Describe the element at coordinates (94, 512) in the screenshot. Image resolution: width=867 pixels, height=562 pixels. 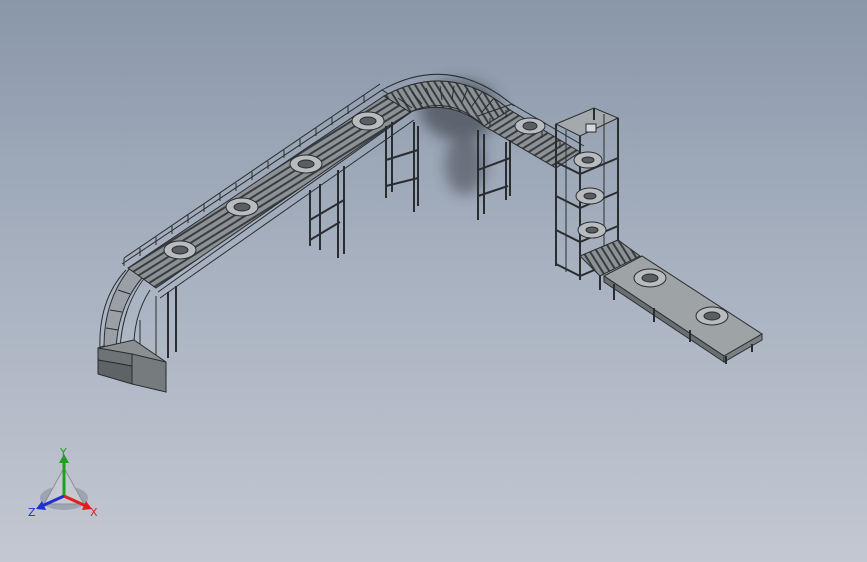
I see `x-axis-label: X` at that location.